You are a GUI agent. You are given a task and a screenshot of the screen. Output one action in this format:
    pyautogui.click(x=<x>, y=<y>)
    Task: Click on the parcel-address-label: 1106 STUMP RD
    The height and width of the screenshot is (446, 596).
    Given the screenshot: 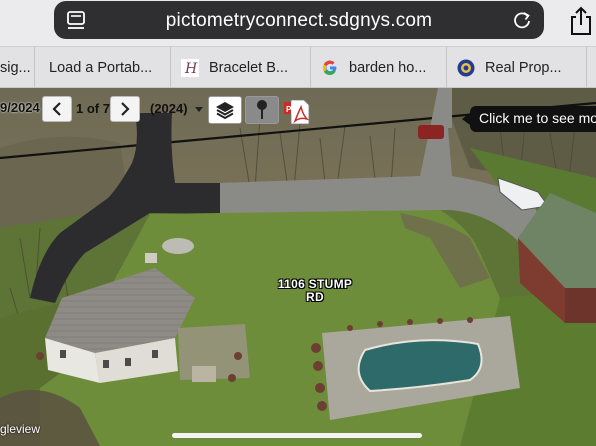 What is the action you would take?
    pyautogui.click(x=315, y=291)
    